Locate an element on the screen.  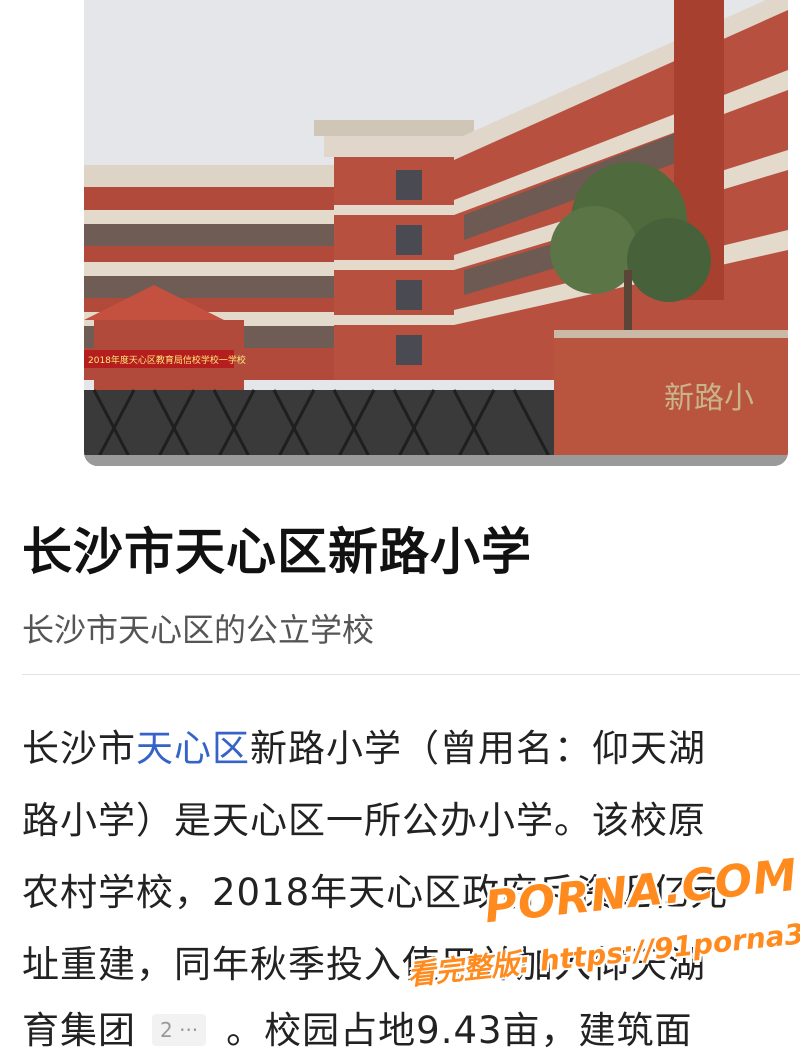
body-line-5: 育集团 2 ··· 。校园占地9.43亩，建筑面 is located at coordinates (357, 1027).